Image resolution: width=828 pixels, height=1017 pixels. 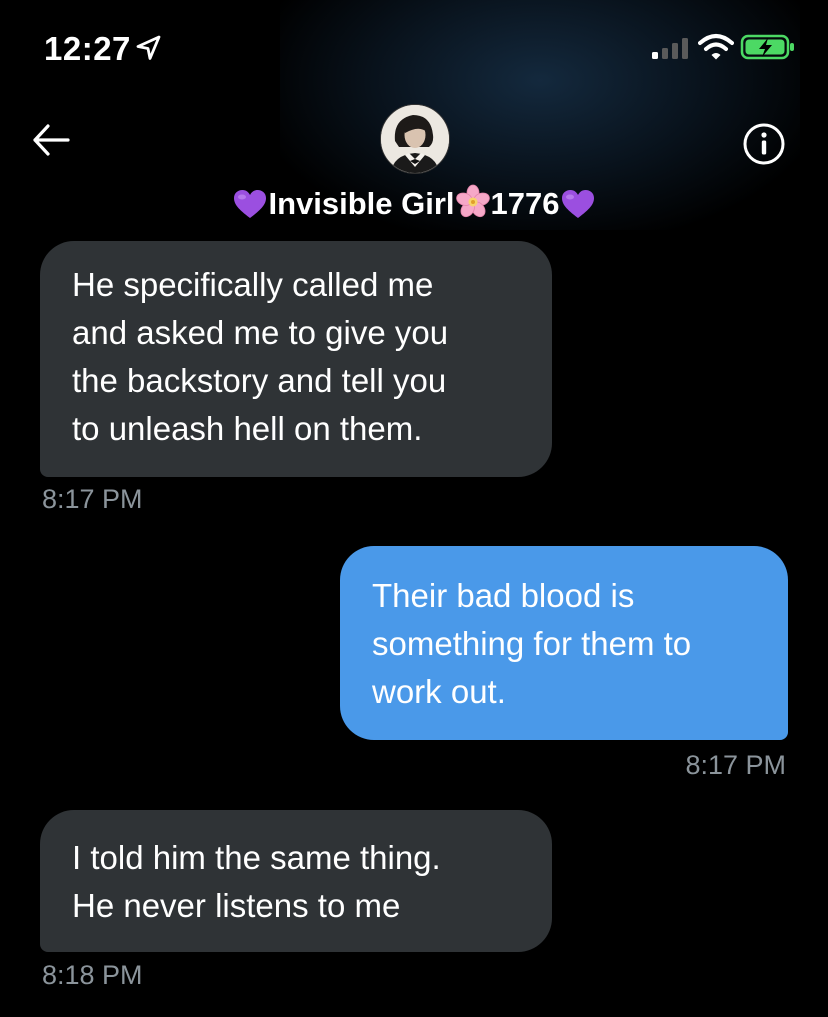 I want to click on avatar, so click(x=415, y=139).